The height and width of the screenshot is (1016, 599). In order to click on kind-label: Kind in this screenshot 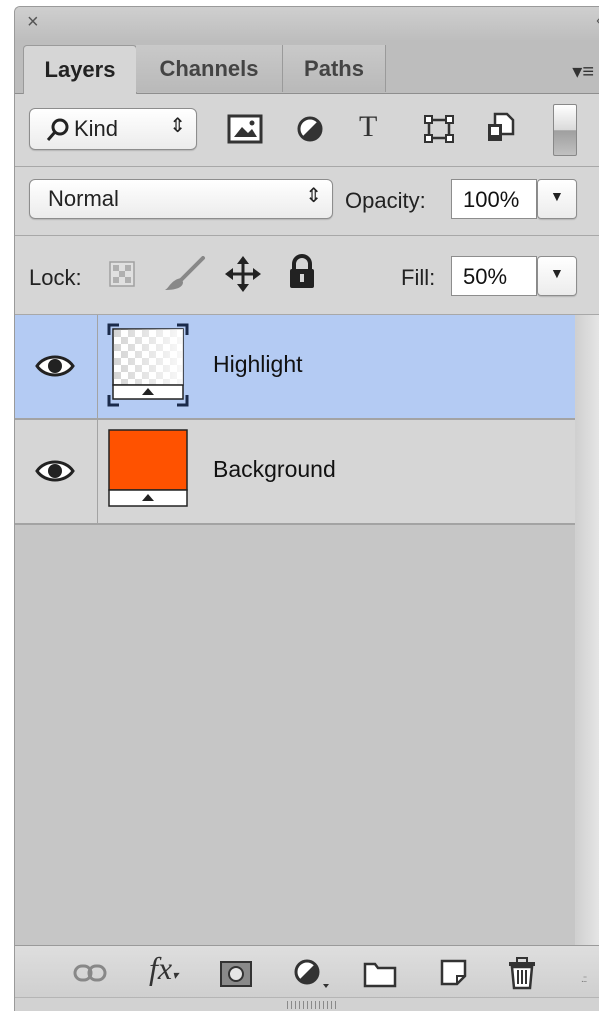, I will do `click(96, 128)`.